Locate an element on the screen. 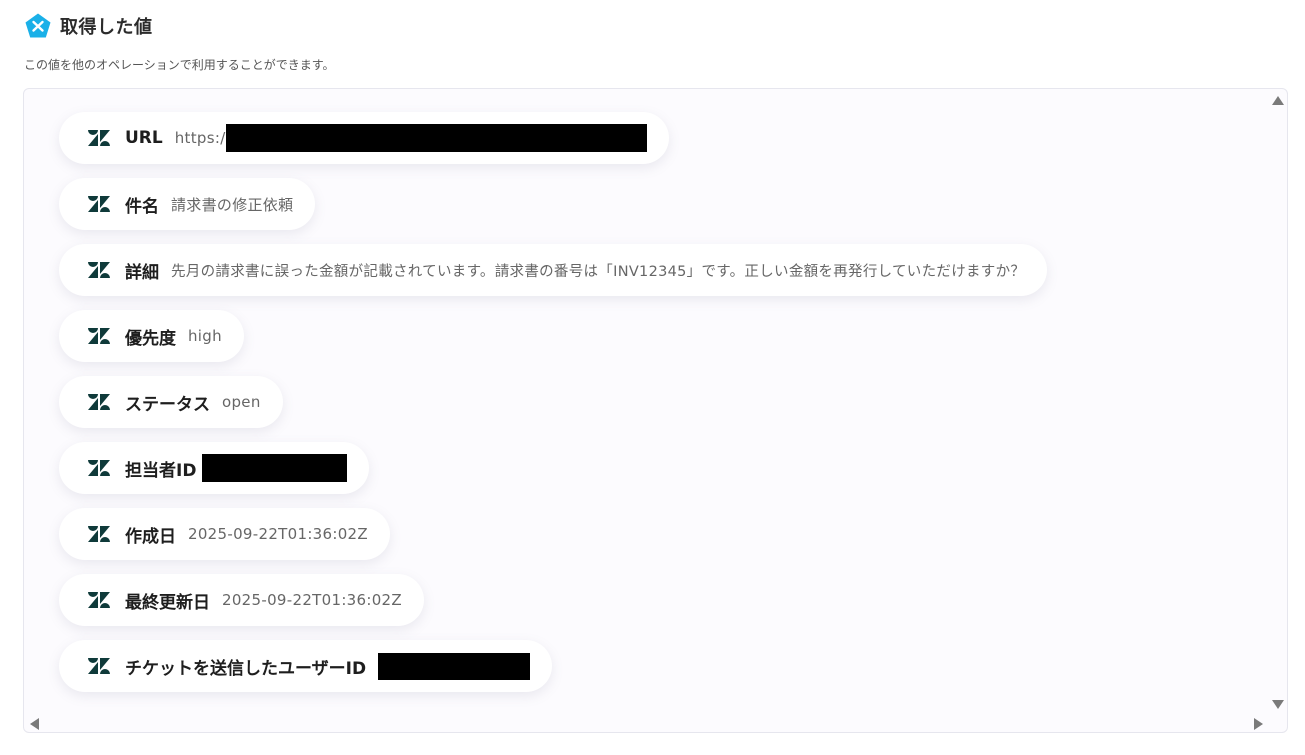  yoom-logo-icon is located at coordinates (38, 26).